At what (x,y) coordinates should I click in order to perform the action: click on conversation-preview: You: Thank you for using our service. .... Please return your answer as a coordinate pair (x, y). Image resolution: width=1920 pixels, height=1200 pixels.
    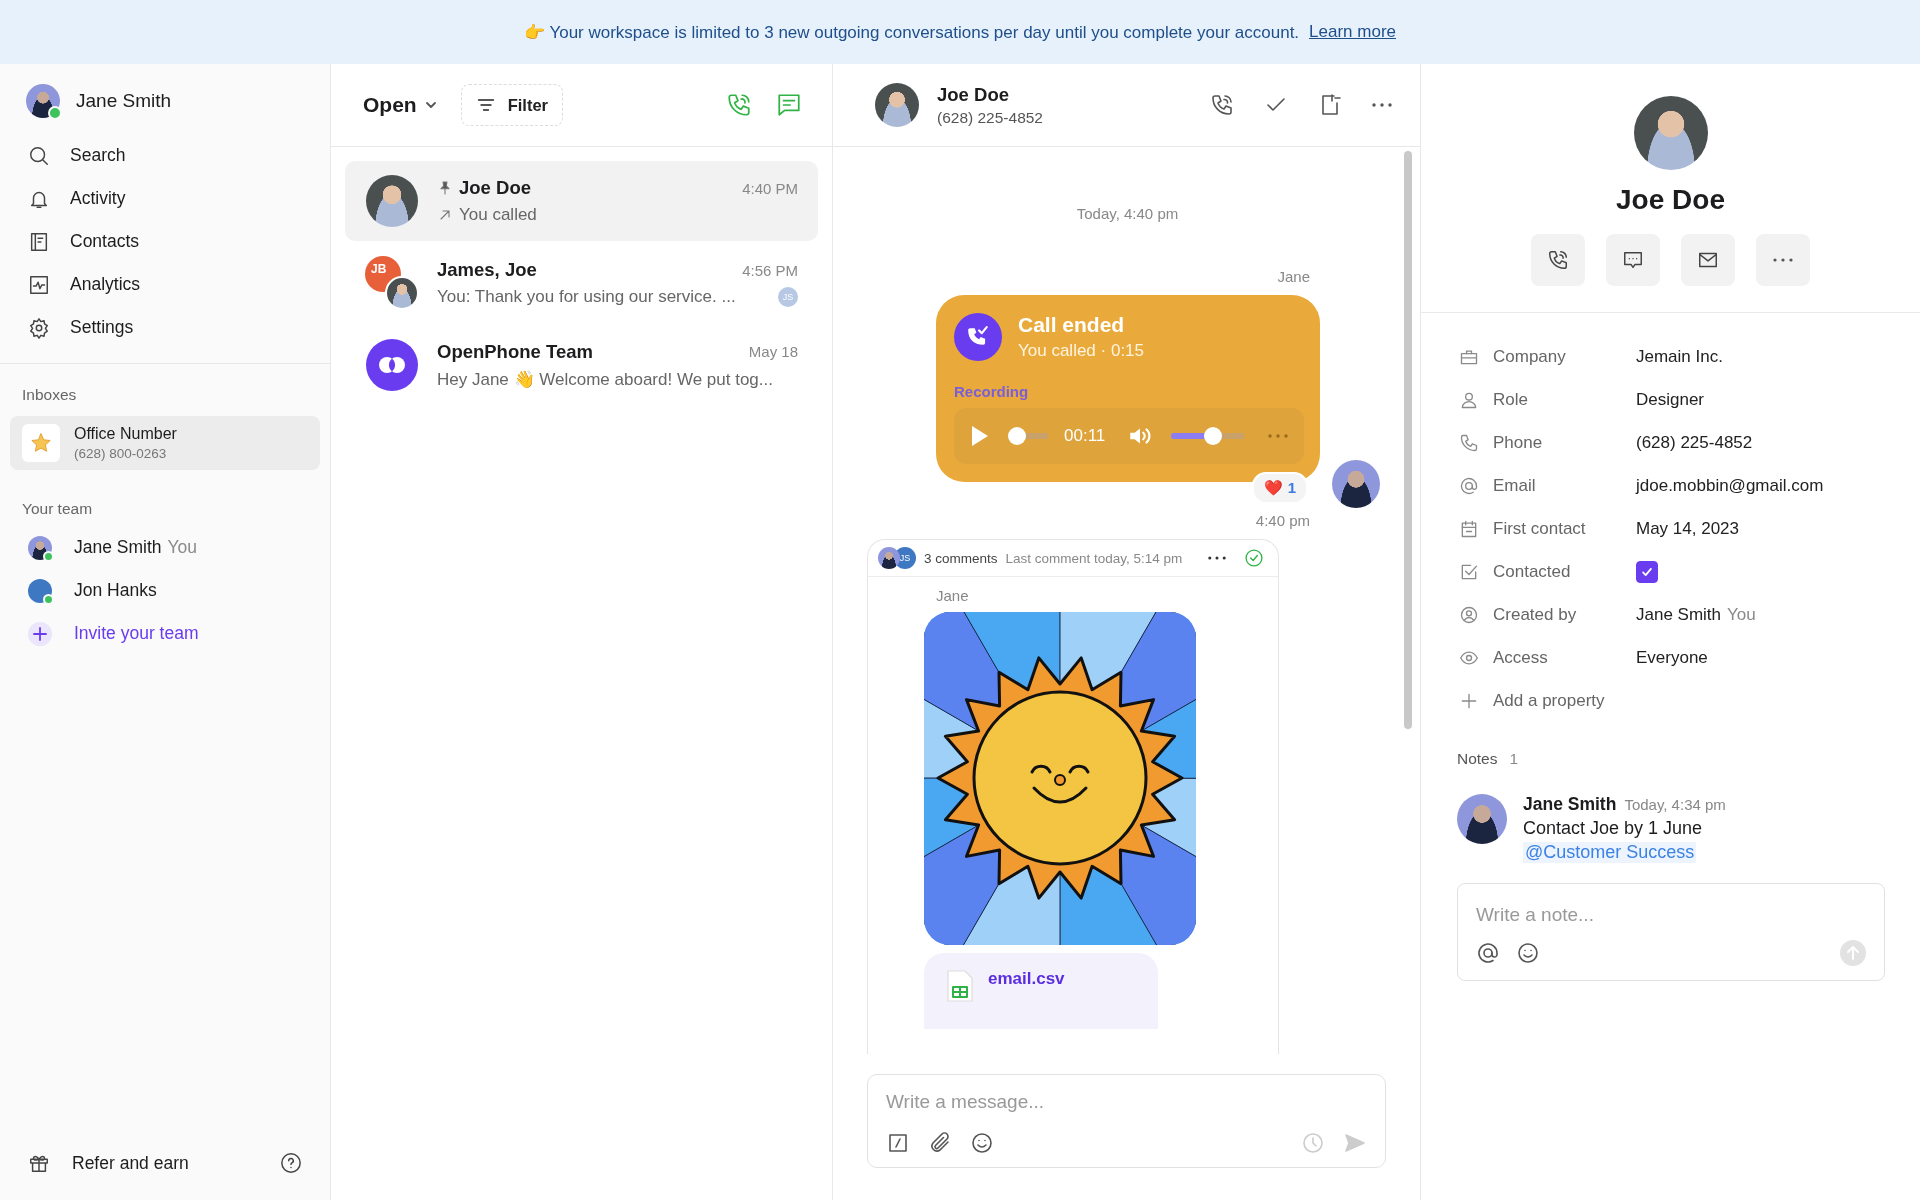
    Looking at the image, I should click on (586, 297).